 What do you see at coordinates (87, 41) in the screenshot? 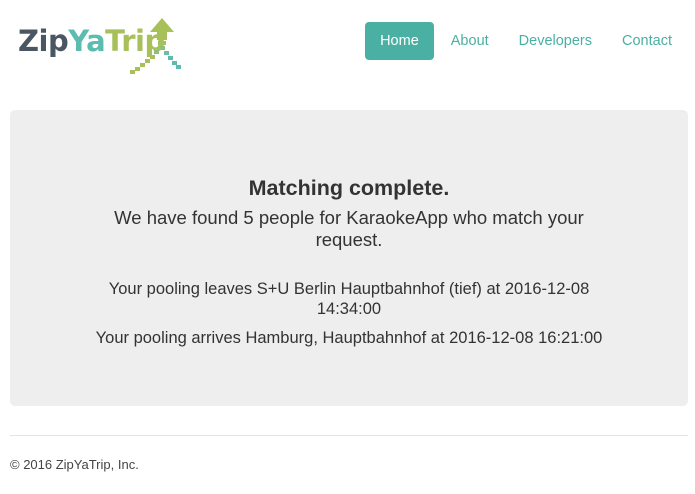
I see `brand-part-ya: Ya` at bounding box center [87, 41].